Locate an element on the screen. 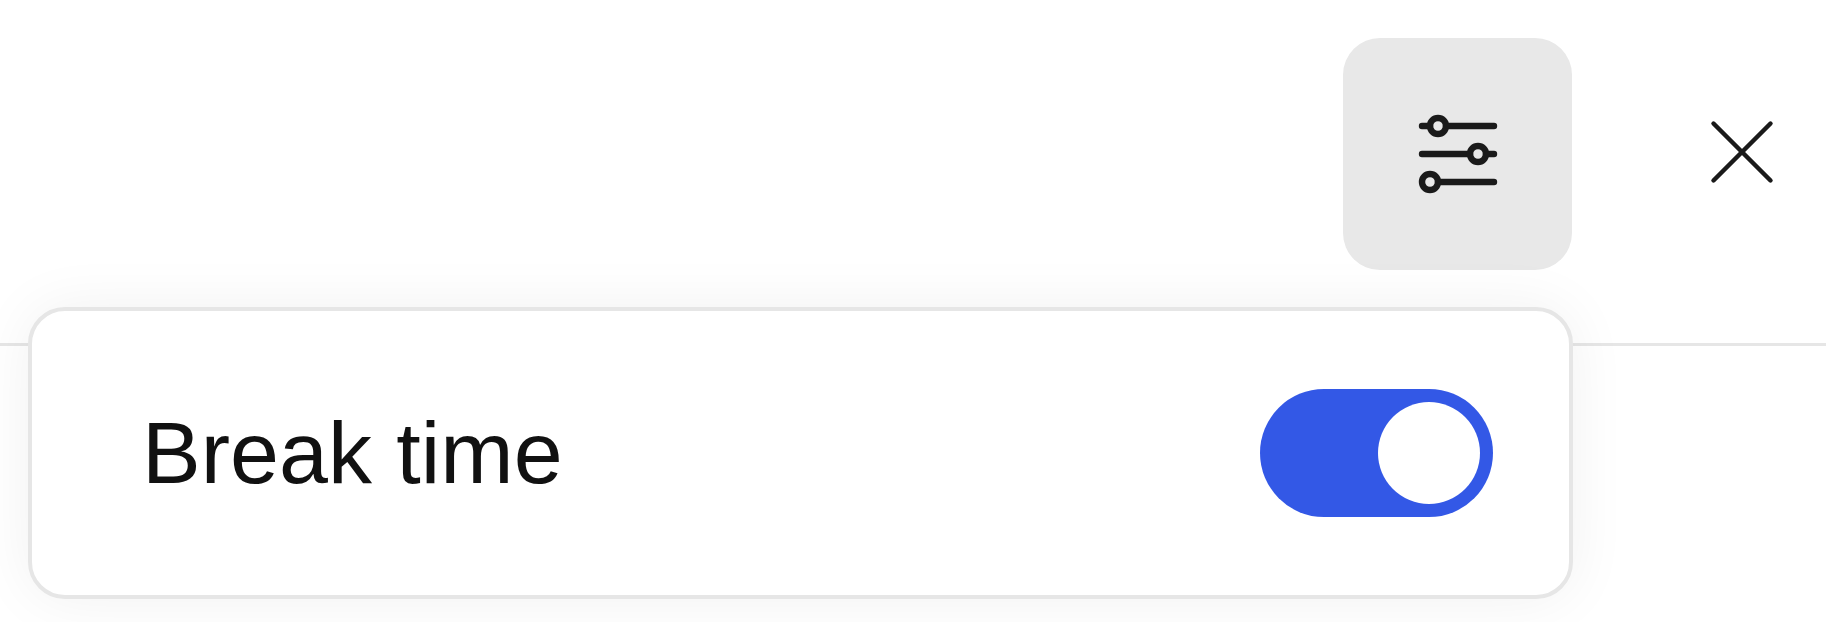  setting-label: Break time is located at coordinates (352, 453).